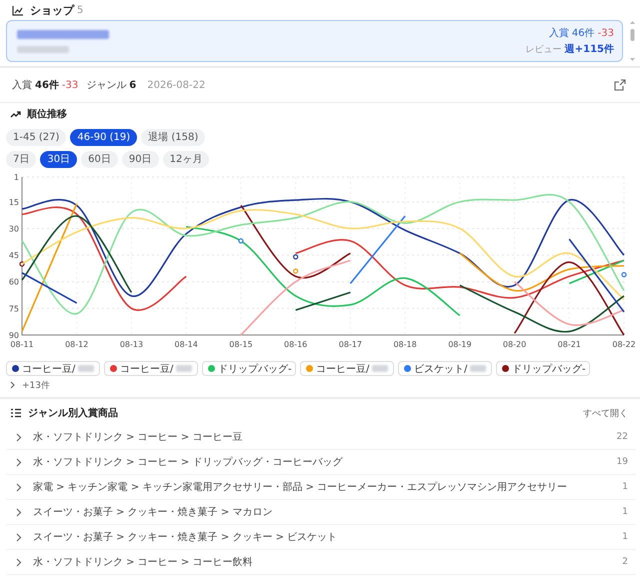 The width and height of the screenshot is (640, 576). Describe the element at coordinates (173, 137) in the screenshot. I see `filter-chip: 退場 (158)` at that location.